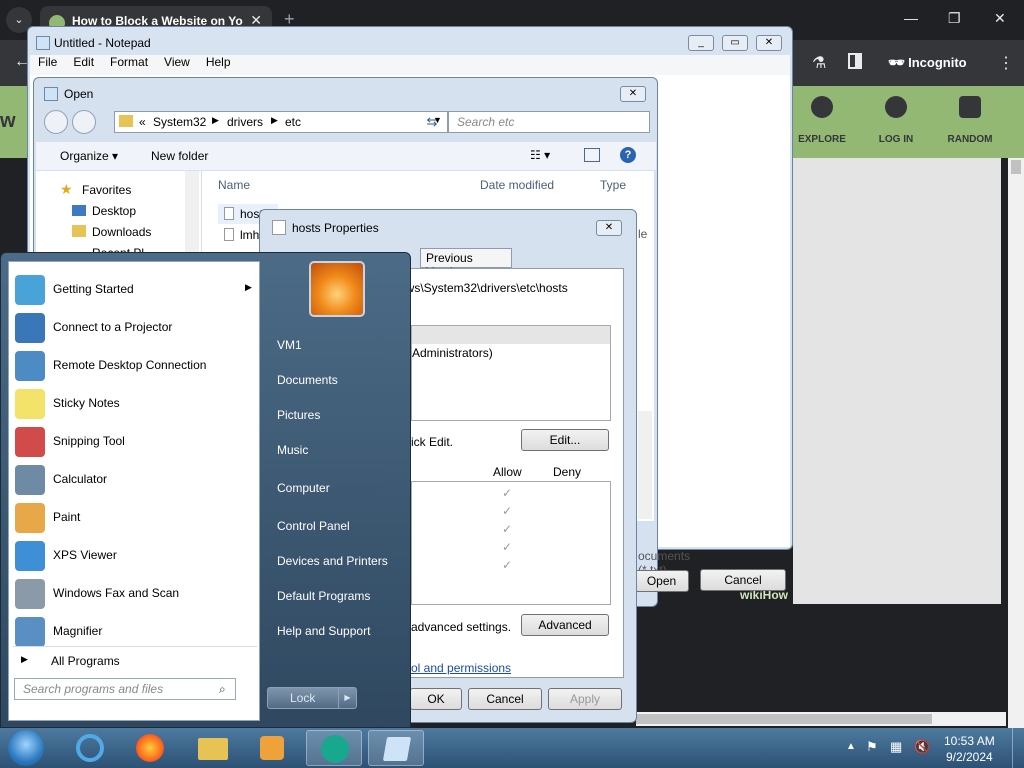  I want to click on taskbar-media-player-icon, so click(272, 748).